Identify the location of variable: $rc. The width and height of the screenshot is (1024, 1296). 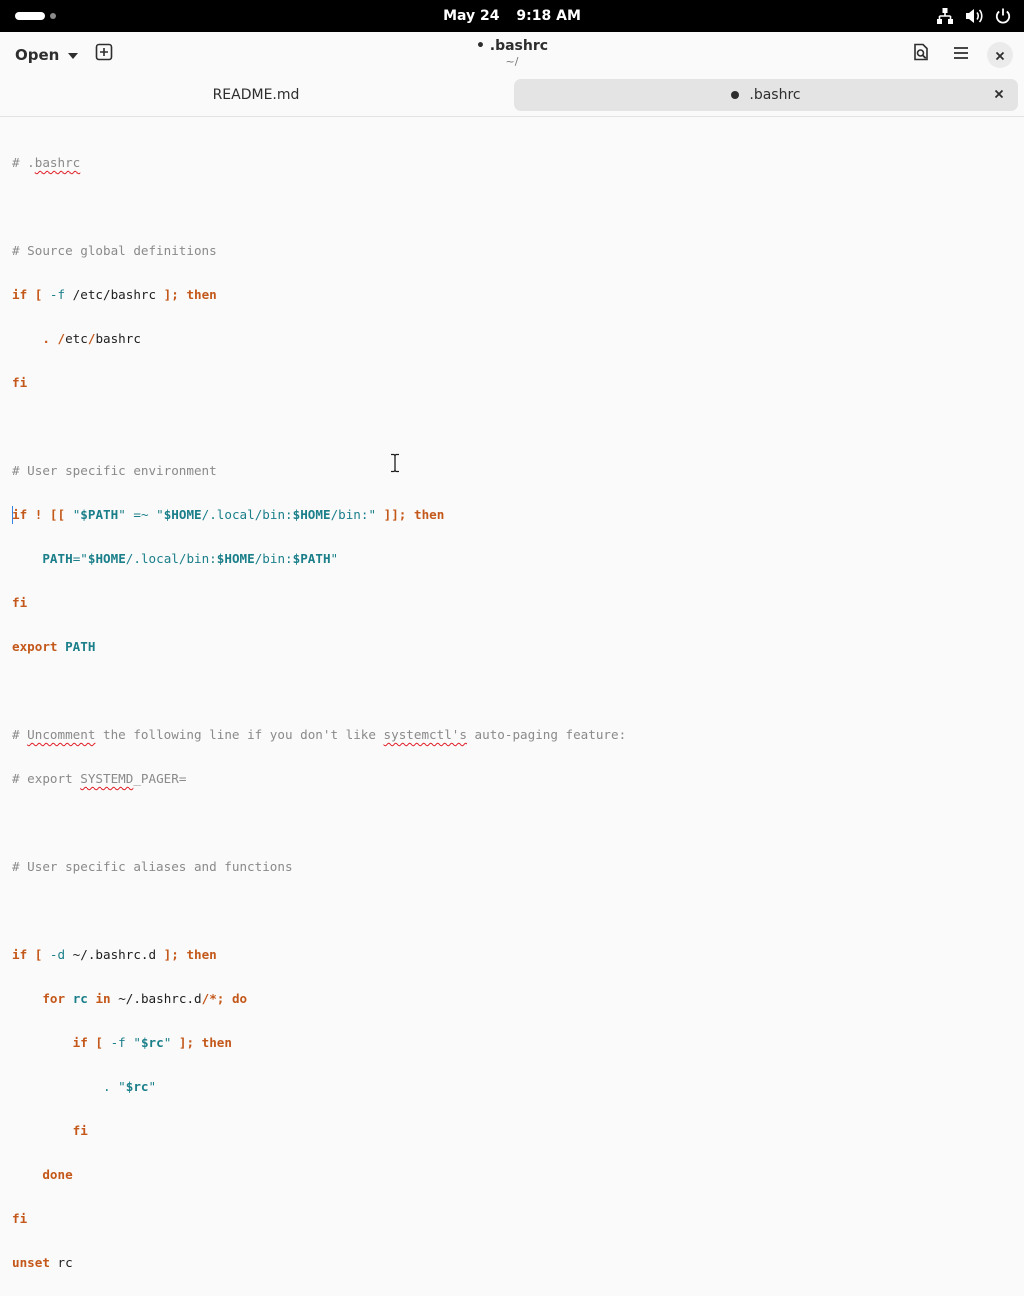
(152, 1042).